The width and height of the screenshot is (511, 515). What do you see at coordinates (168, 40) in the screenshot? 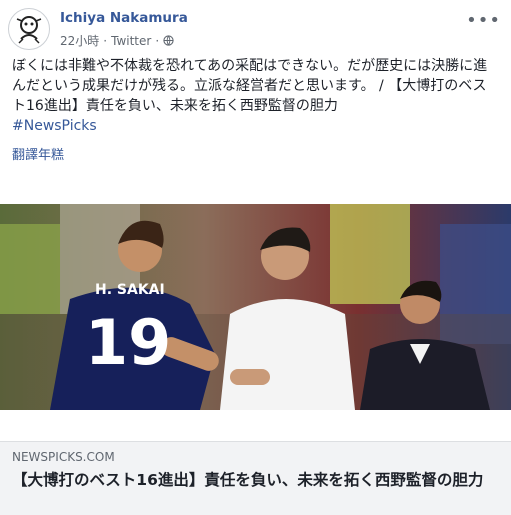
I see `globe-icon` at bounding box center [168, 40].